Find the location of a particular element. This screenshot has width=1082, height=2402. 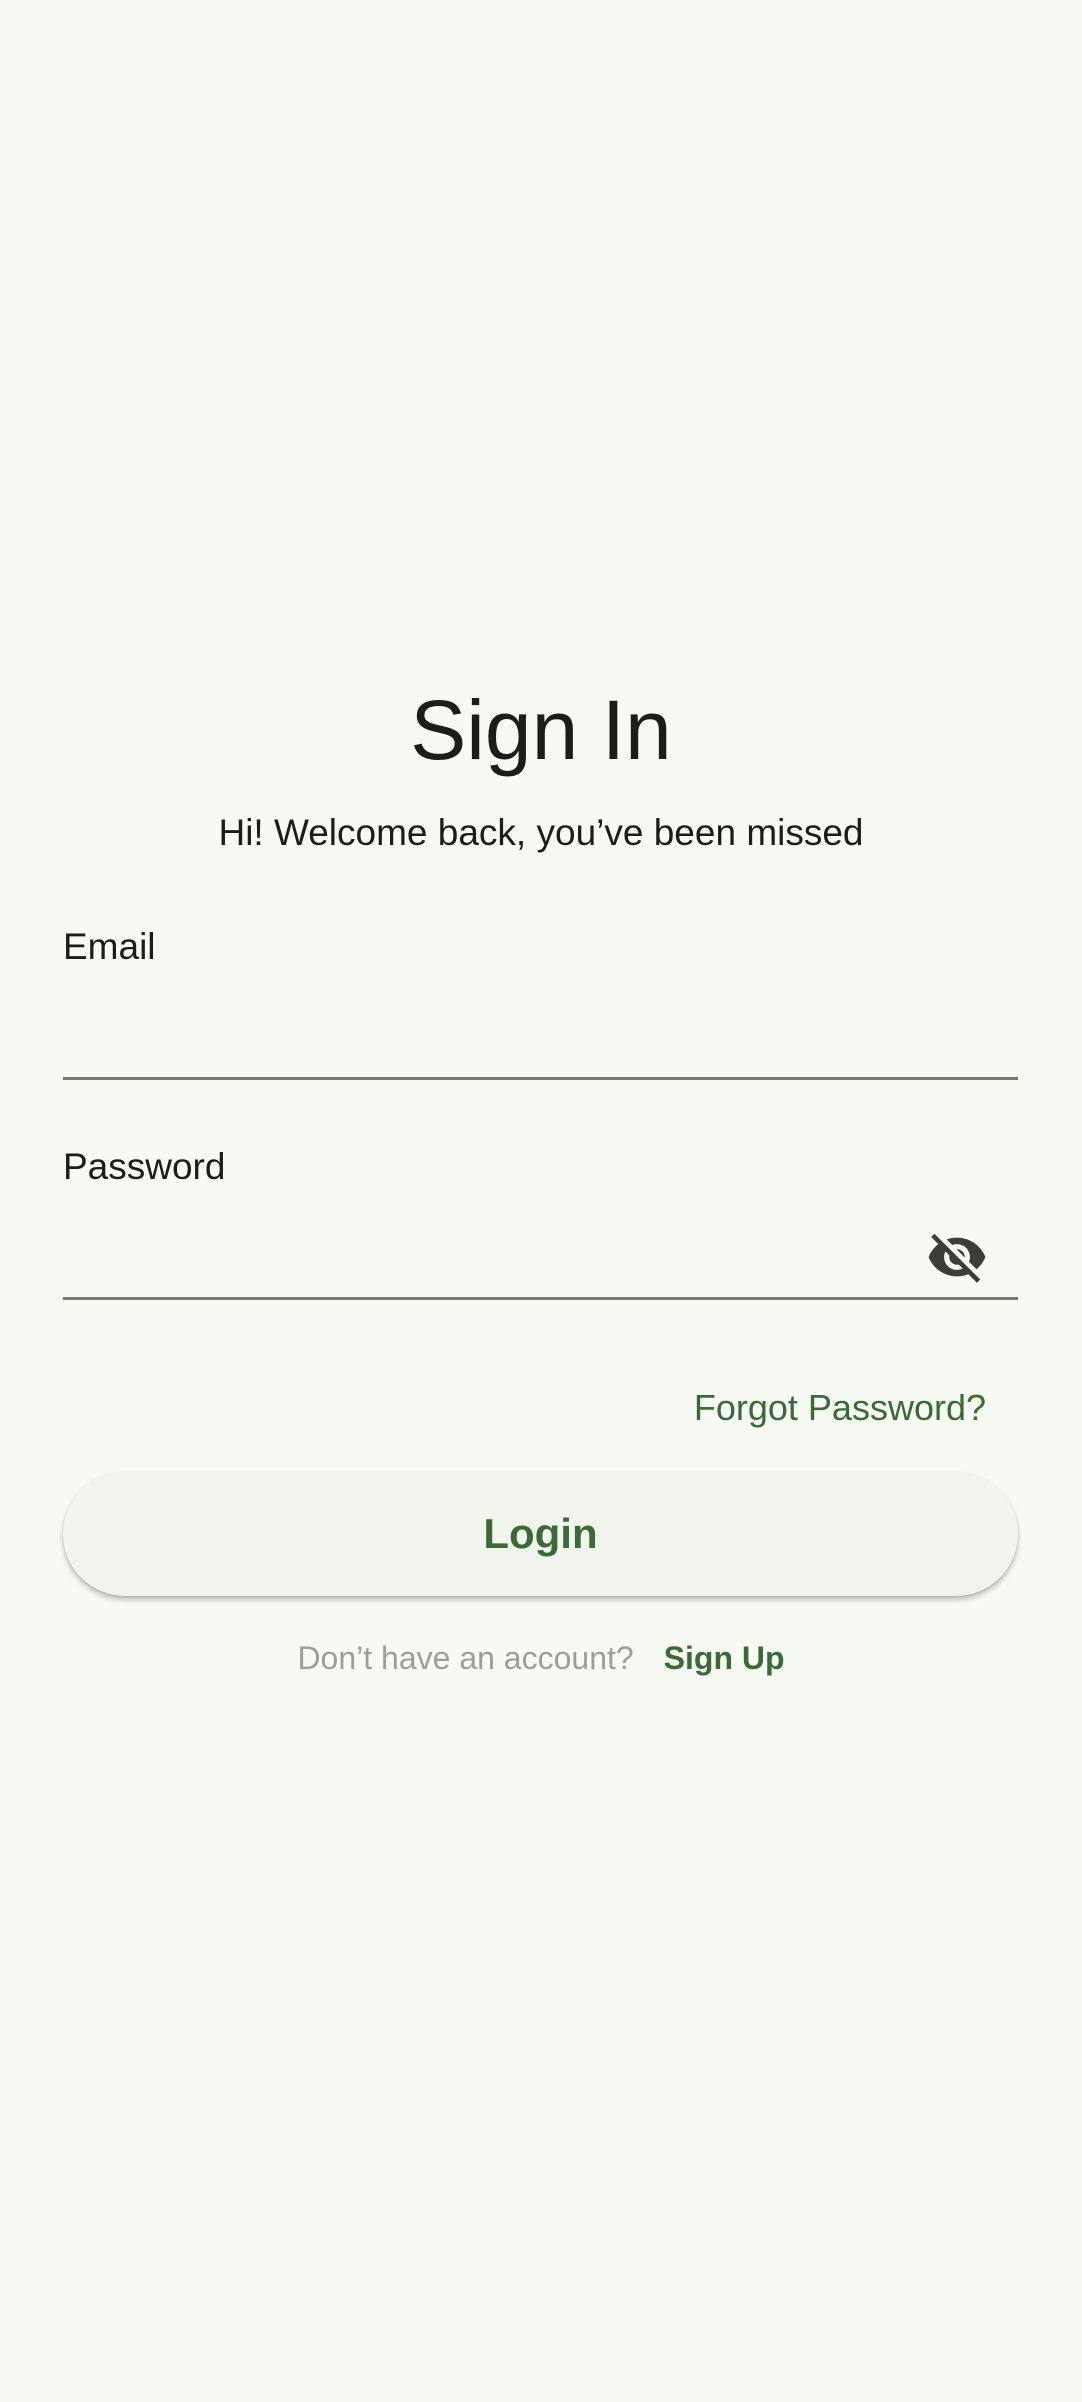

password-field: Password is located at coordinates (540, 1220).